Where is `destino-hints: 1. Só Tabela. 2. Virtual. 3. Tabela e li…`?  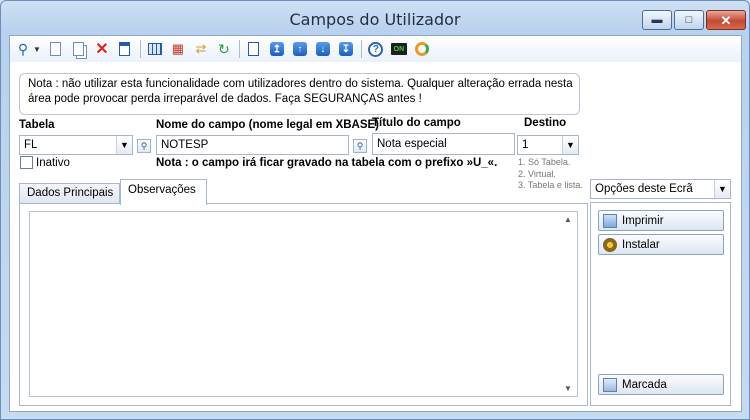 destino-hints: 1. Só Tabela. 2. Virtual. 3. Tabela e li… is located at coordinates (550, 174).